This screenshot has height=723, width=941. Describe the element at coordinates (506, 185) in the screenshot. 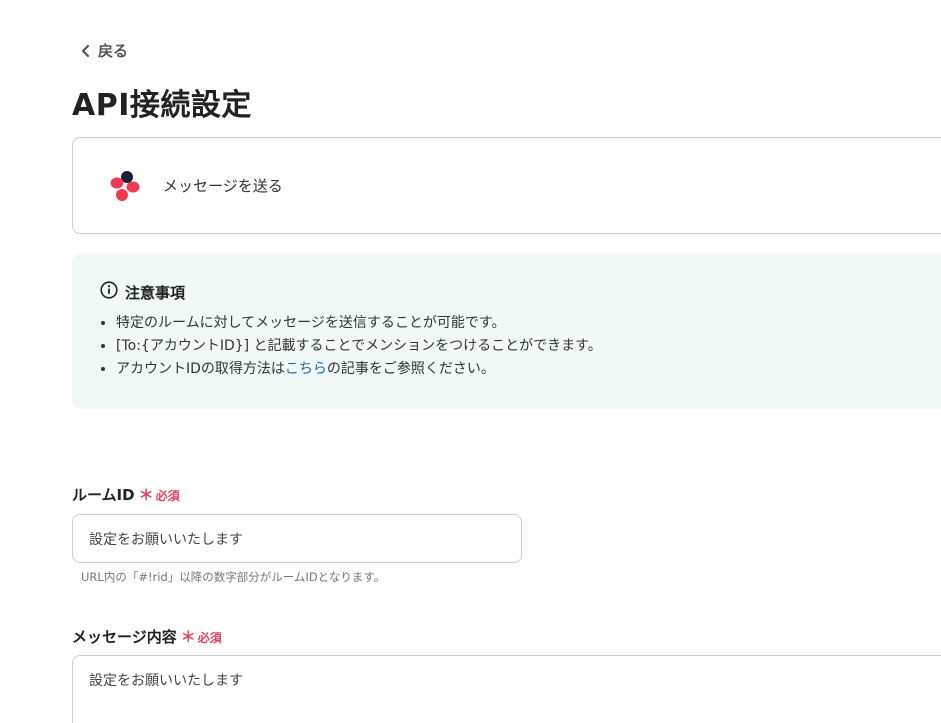

I see `action-card: メッセージを送る` at that location.